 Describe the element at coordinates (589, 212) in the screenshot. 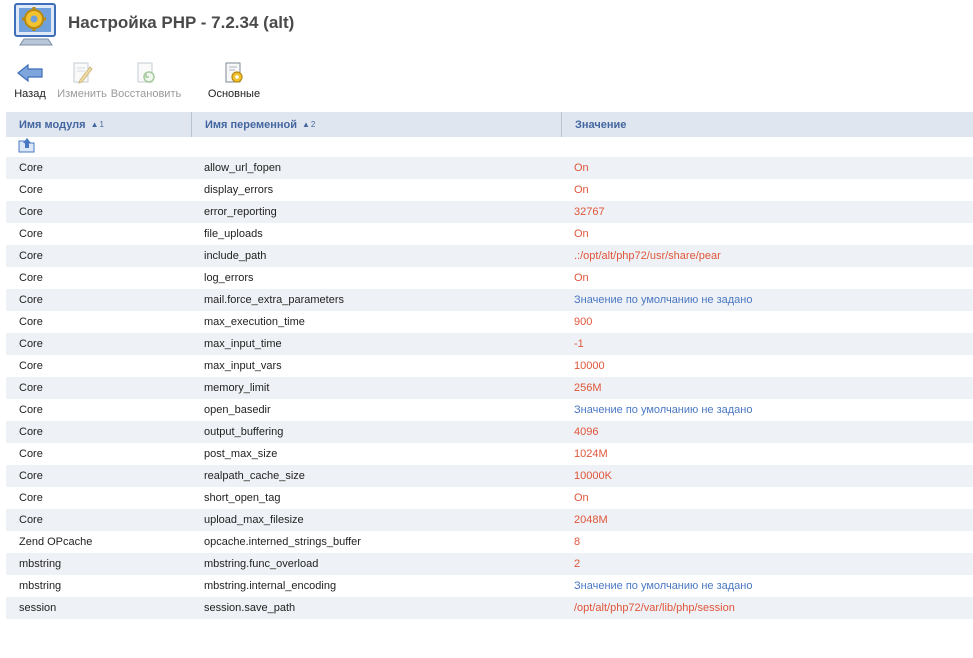

I see `value-cell: 32767` at that location.